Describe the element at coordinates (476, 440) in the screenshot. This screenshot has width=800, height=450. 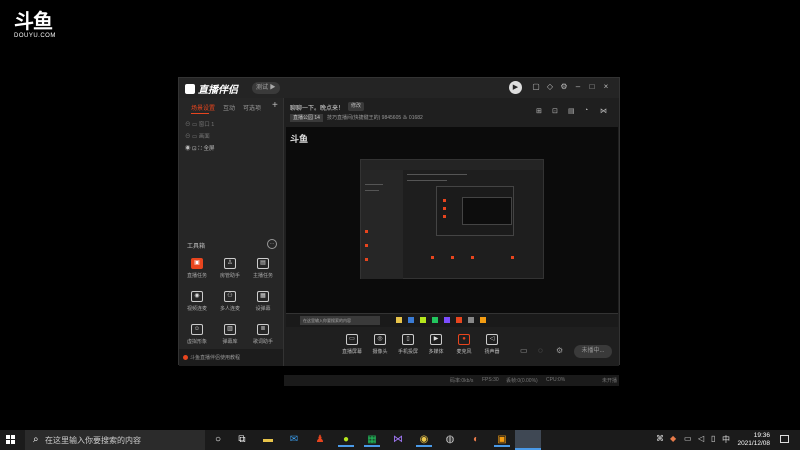
I see `app-icon: ◐` at that location.